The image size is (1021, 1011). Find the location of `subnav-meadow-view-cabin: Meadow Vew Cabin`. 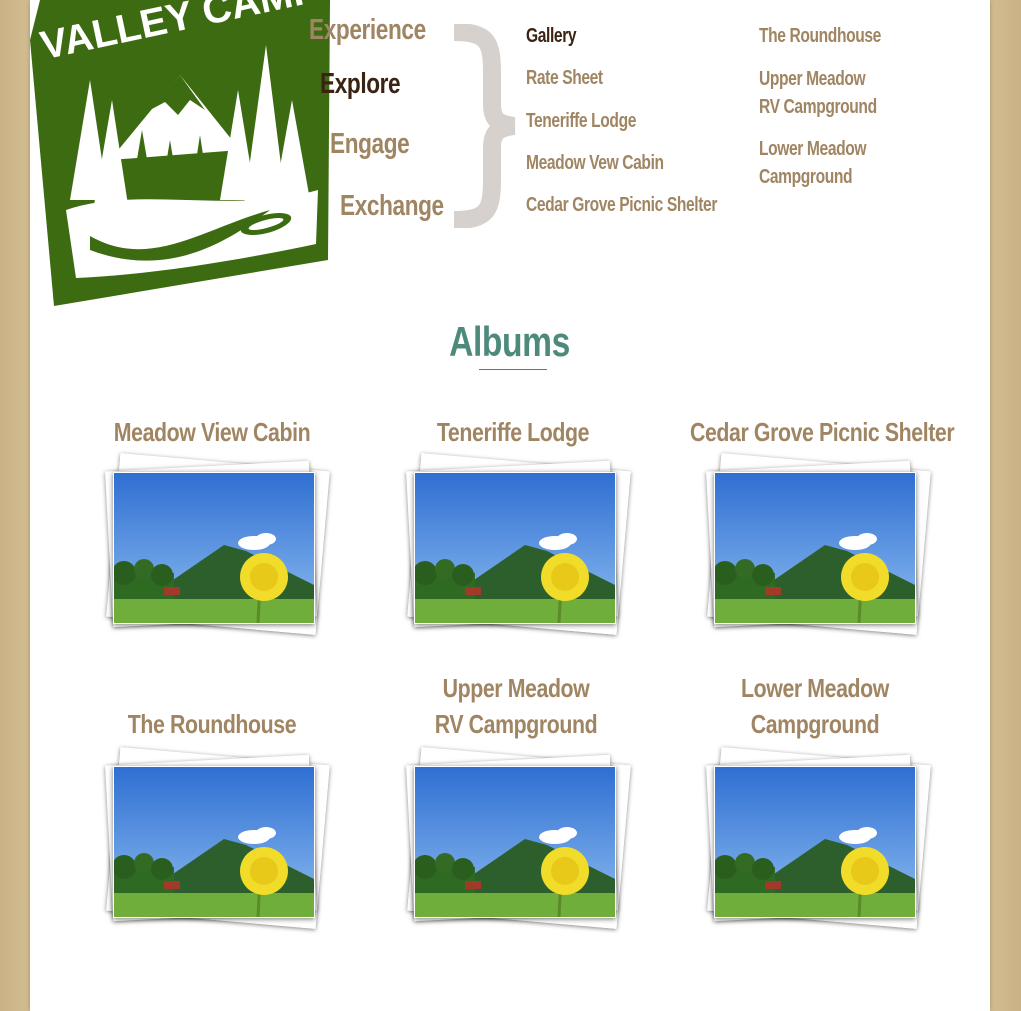

subnav-meadow-view-cabin: Meadow Vew Cabin is located at coordinates (595, 163).